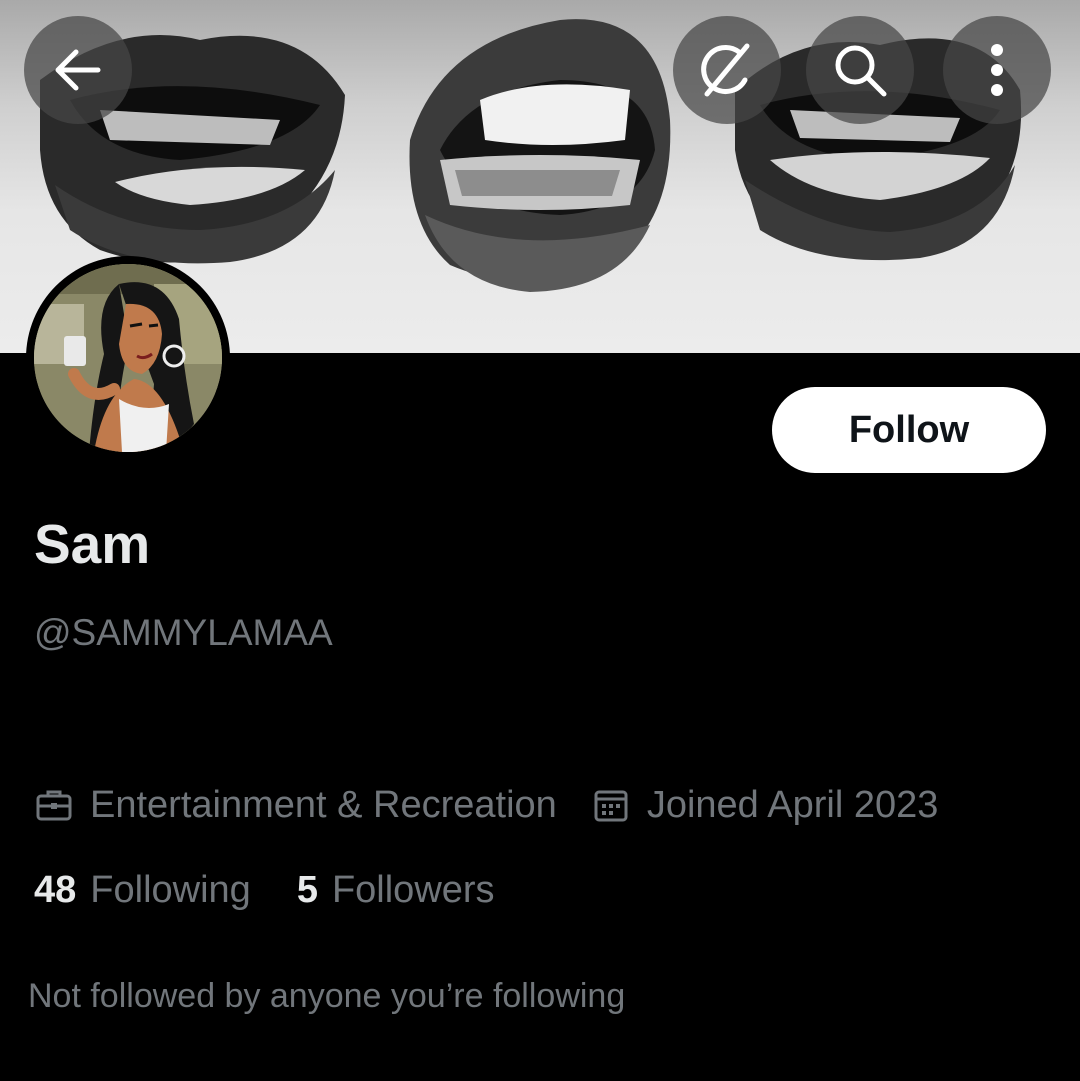  What do you see at coordinates (264, 890) in the screenshot?
I see `follow-stats: 48 Following 5 Followers` at bounding box center [264, 890].